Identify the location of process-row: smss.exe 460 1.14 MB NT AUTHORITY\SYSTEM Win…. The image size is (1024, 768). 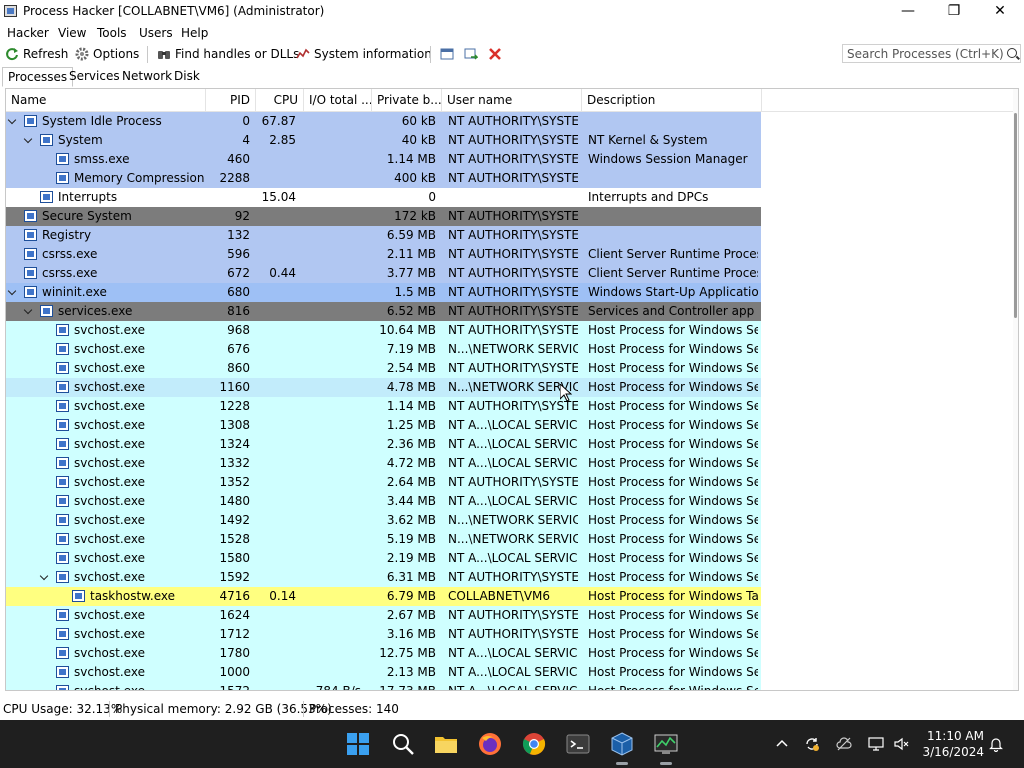
(383, 159).